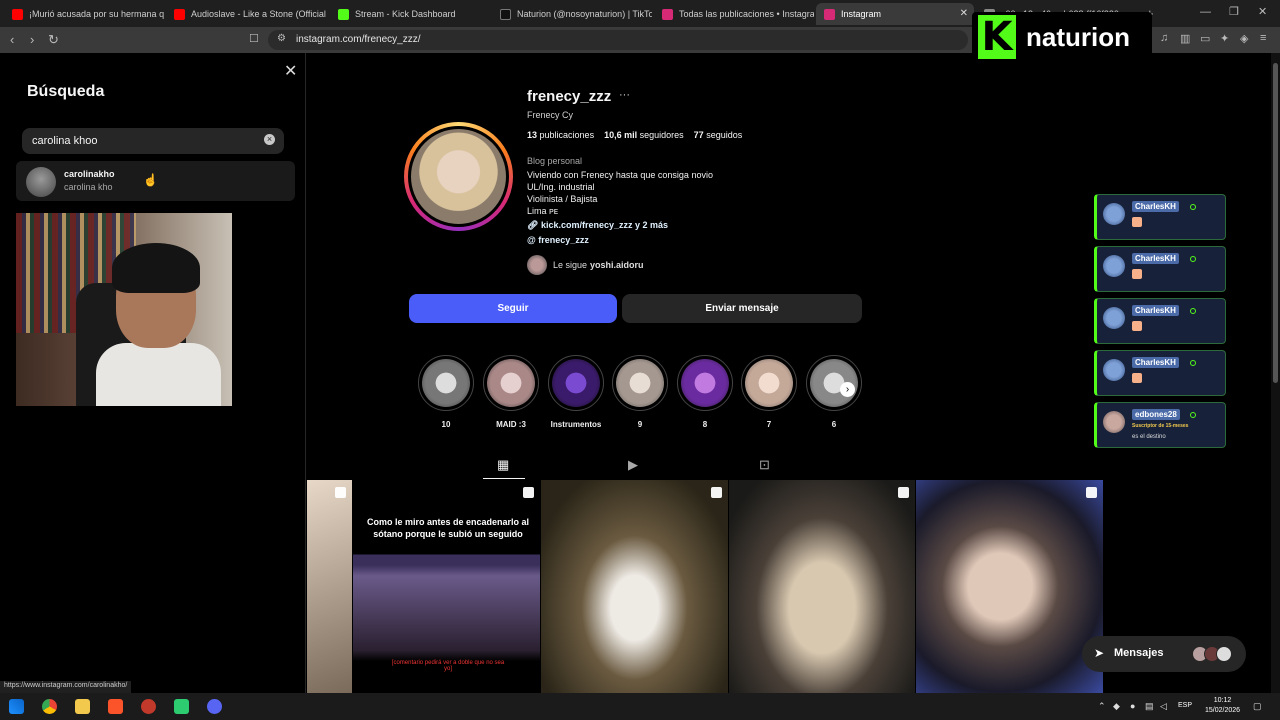 This screenshot has width=1280, height=720. I want to click on forward-icon: ›, so click(32, 39).